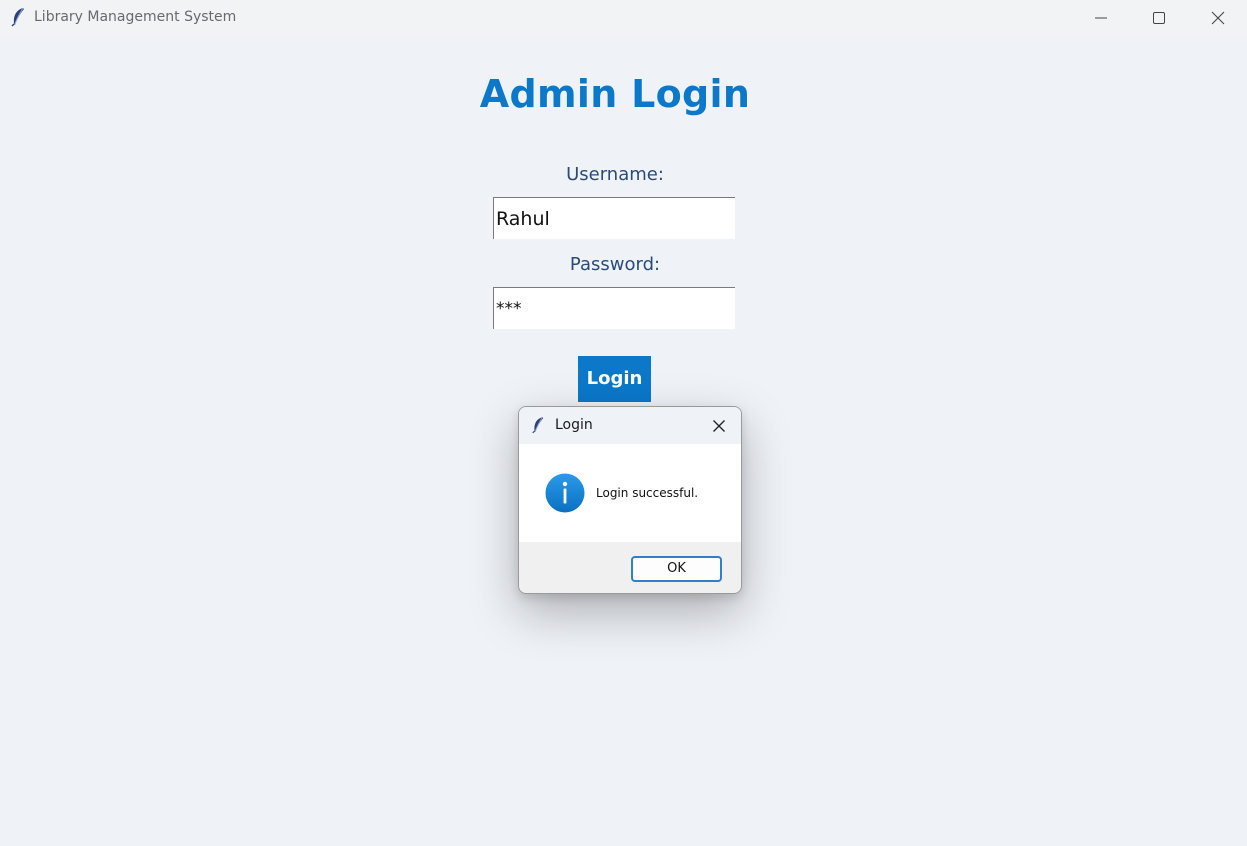 This screenshot has height=846, width=1247. Describe the element at coordinates (574, 425) in the screenshot. I see `dialog-title: Login` at that location.